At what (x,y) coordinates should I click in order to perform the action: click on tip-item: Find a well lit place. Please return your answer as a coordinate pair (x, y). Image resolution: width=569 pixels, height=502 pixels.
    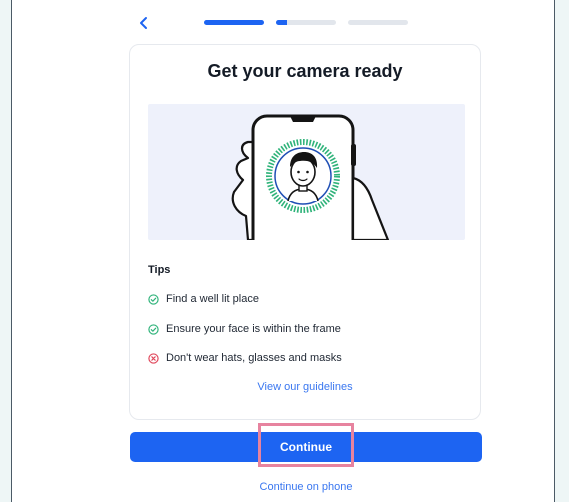
    Looking at the image, I should click on (203, 299).